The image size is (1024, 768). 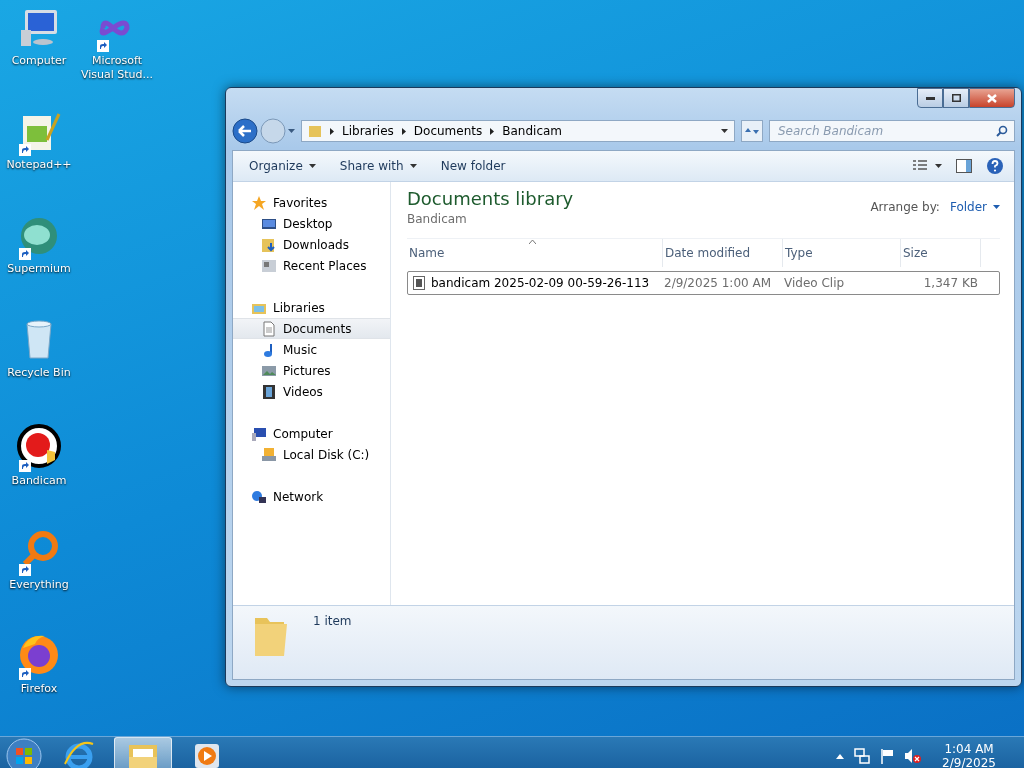 I want to click on nav-item: Videos, so click(x=311, y=391).